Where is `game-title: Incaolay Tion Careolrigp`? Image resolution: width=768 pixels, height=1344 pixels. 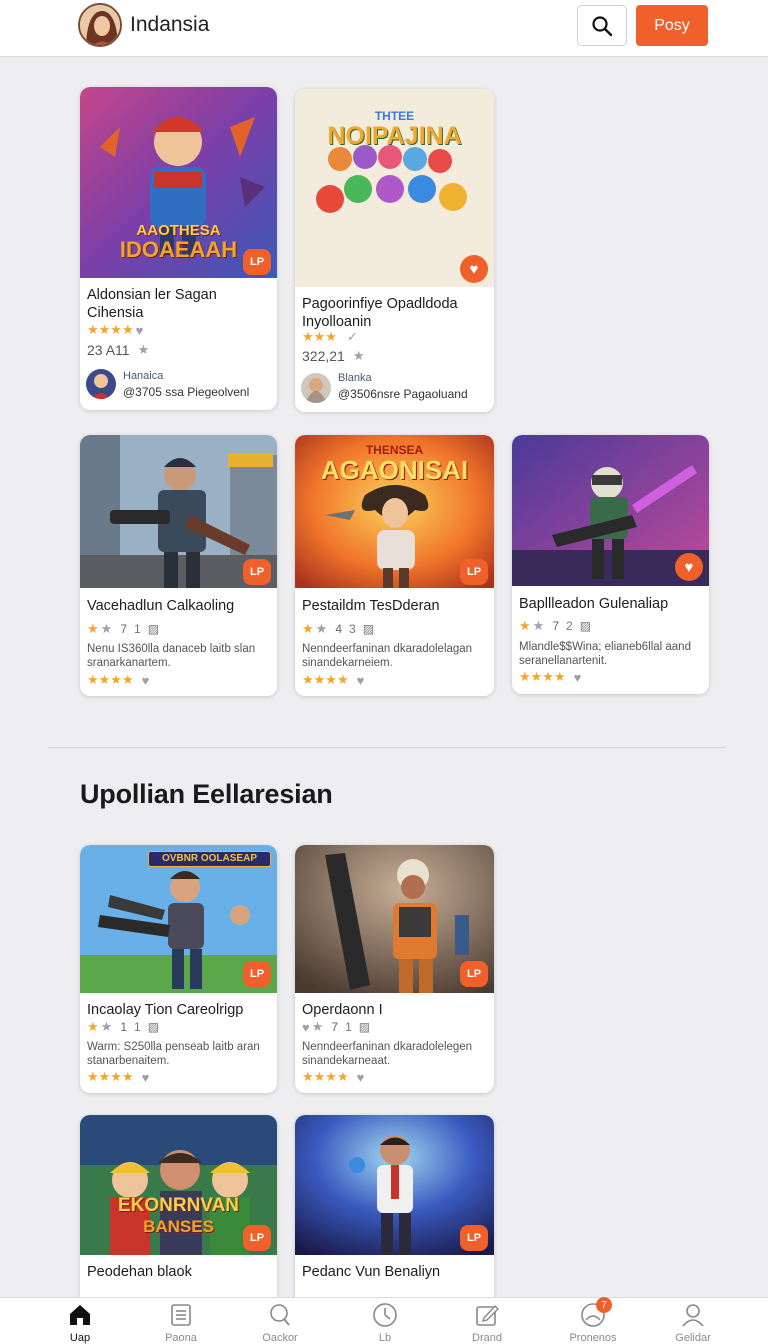
game-title: Incaolay Tion Careolrigp is located at coordinates (165, 1010).